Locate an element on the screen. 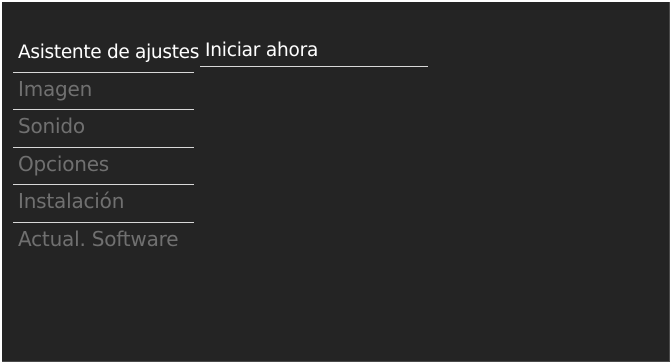  menu-item-sound: Sonido is located at coordinates (103, 129).